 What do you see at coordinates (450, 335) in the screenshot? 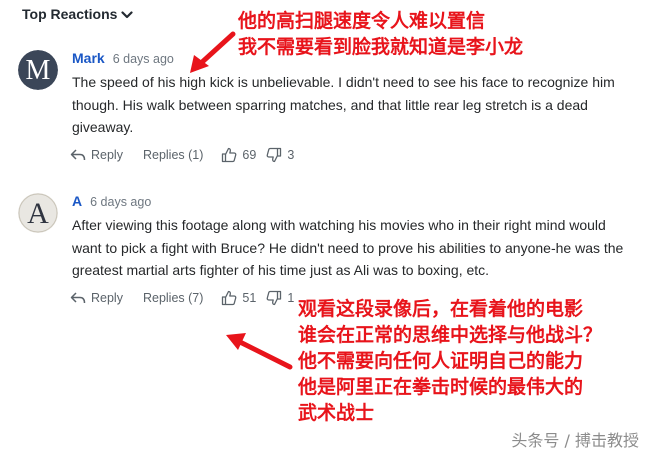
I see `annotation-line: 谁会在正常的思维中选择与他战斗？` at bounding box center [450, 335].